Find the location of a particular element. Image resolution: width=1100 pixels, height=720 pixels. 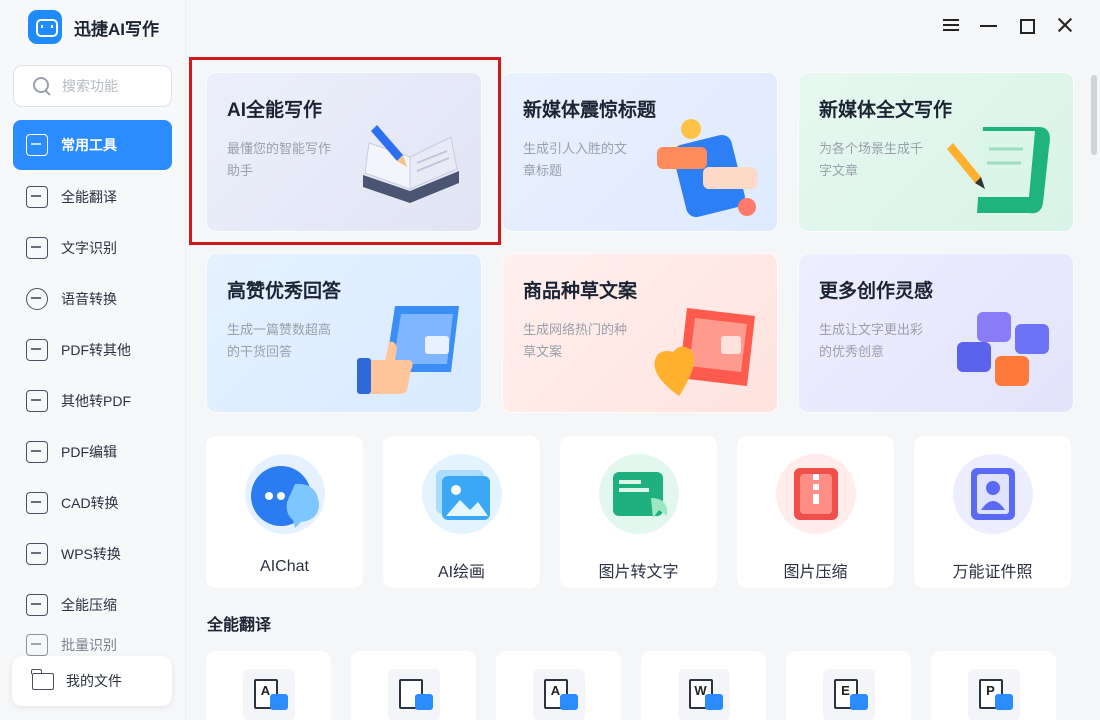

translate-card-word: W is located at coordinates (703, 685).